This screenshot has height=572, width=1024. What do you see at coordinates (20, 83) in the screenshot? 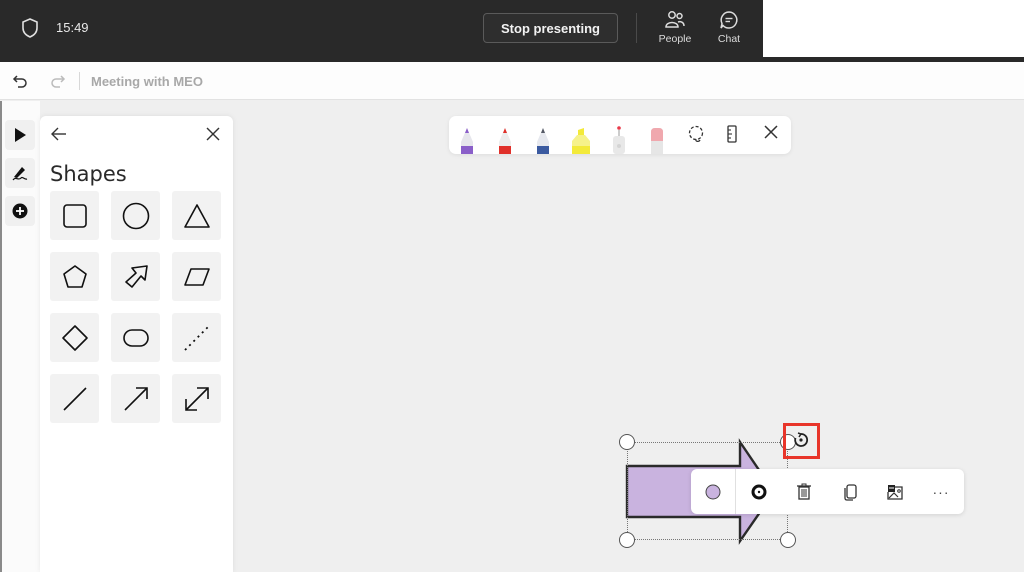
I see `undo-icon` at bounding box center [20, 83].